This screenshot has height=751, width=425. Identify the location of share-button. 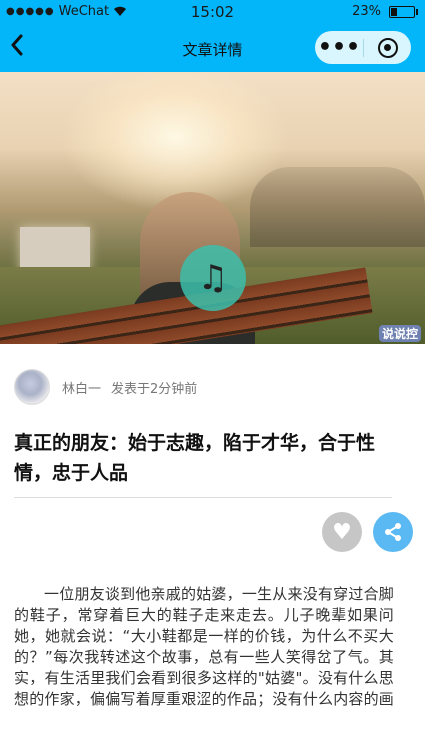
(393, 532).